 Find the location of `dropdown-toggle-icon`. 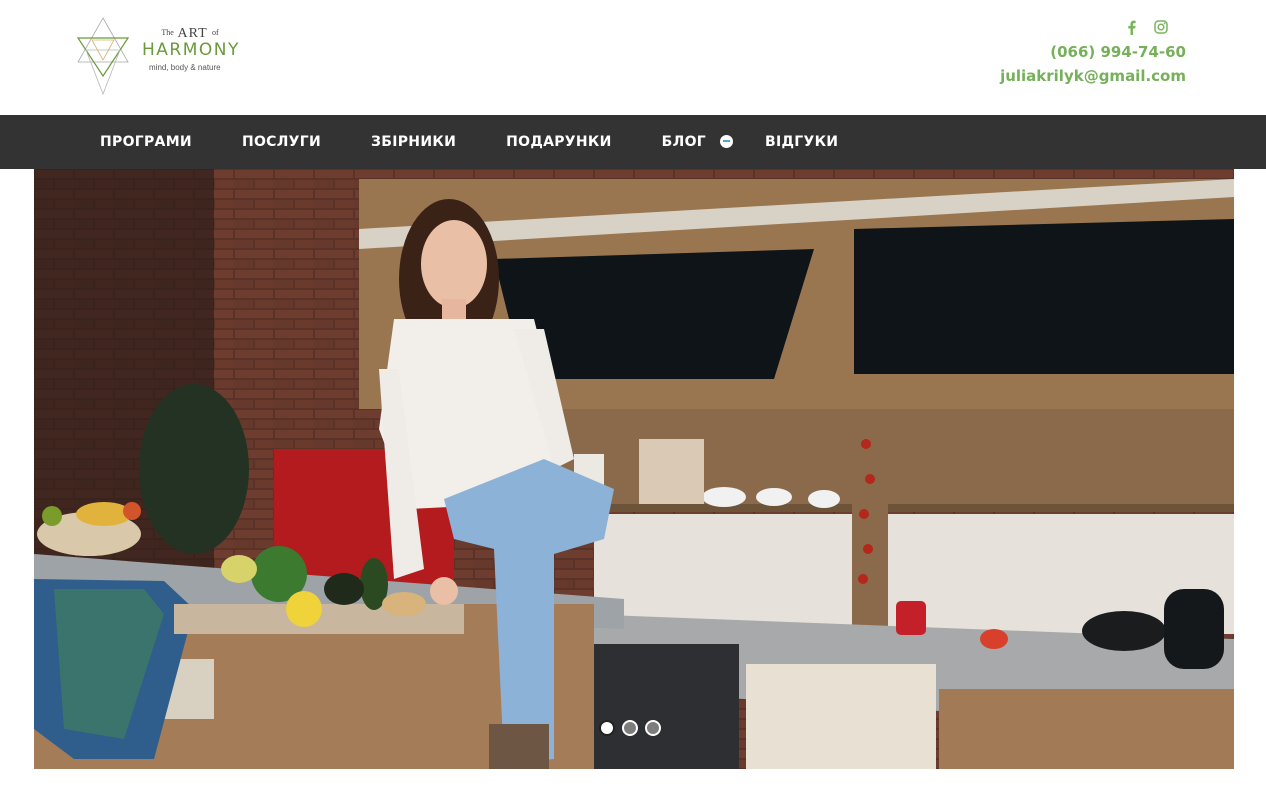

dropdown-toggle-icon is located at coordinates (726, 141).